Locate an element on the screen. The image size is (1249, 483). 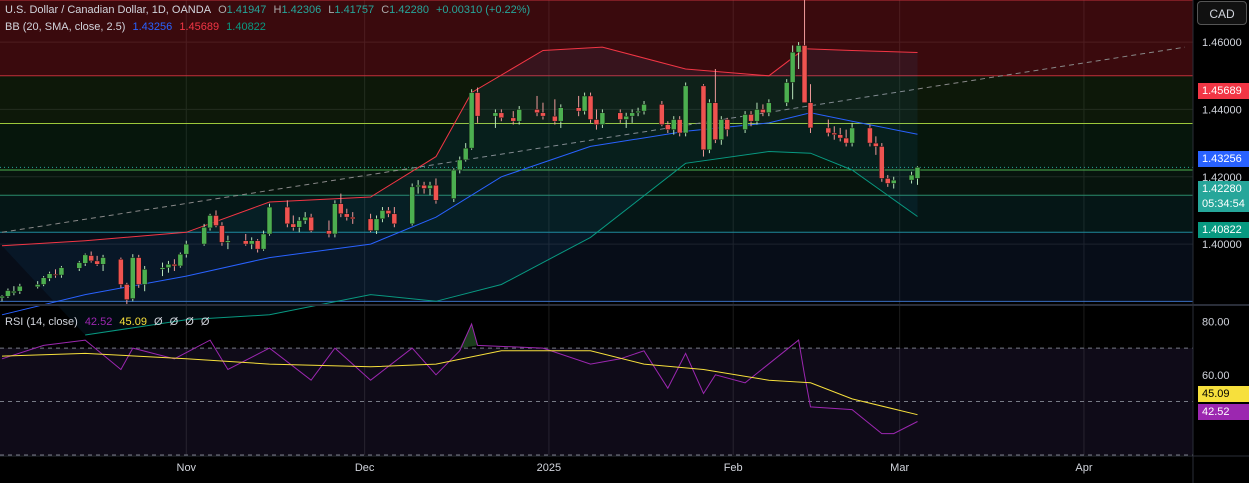
last-price-tag: 1.42280 is located at coordinates (1223, 189).